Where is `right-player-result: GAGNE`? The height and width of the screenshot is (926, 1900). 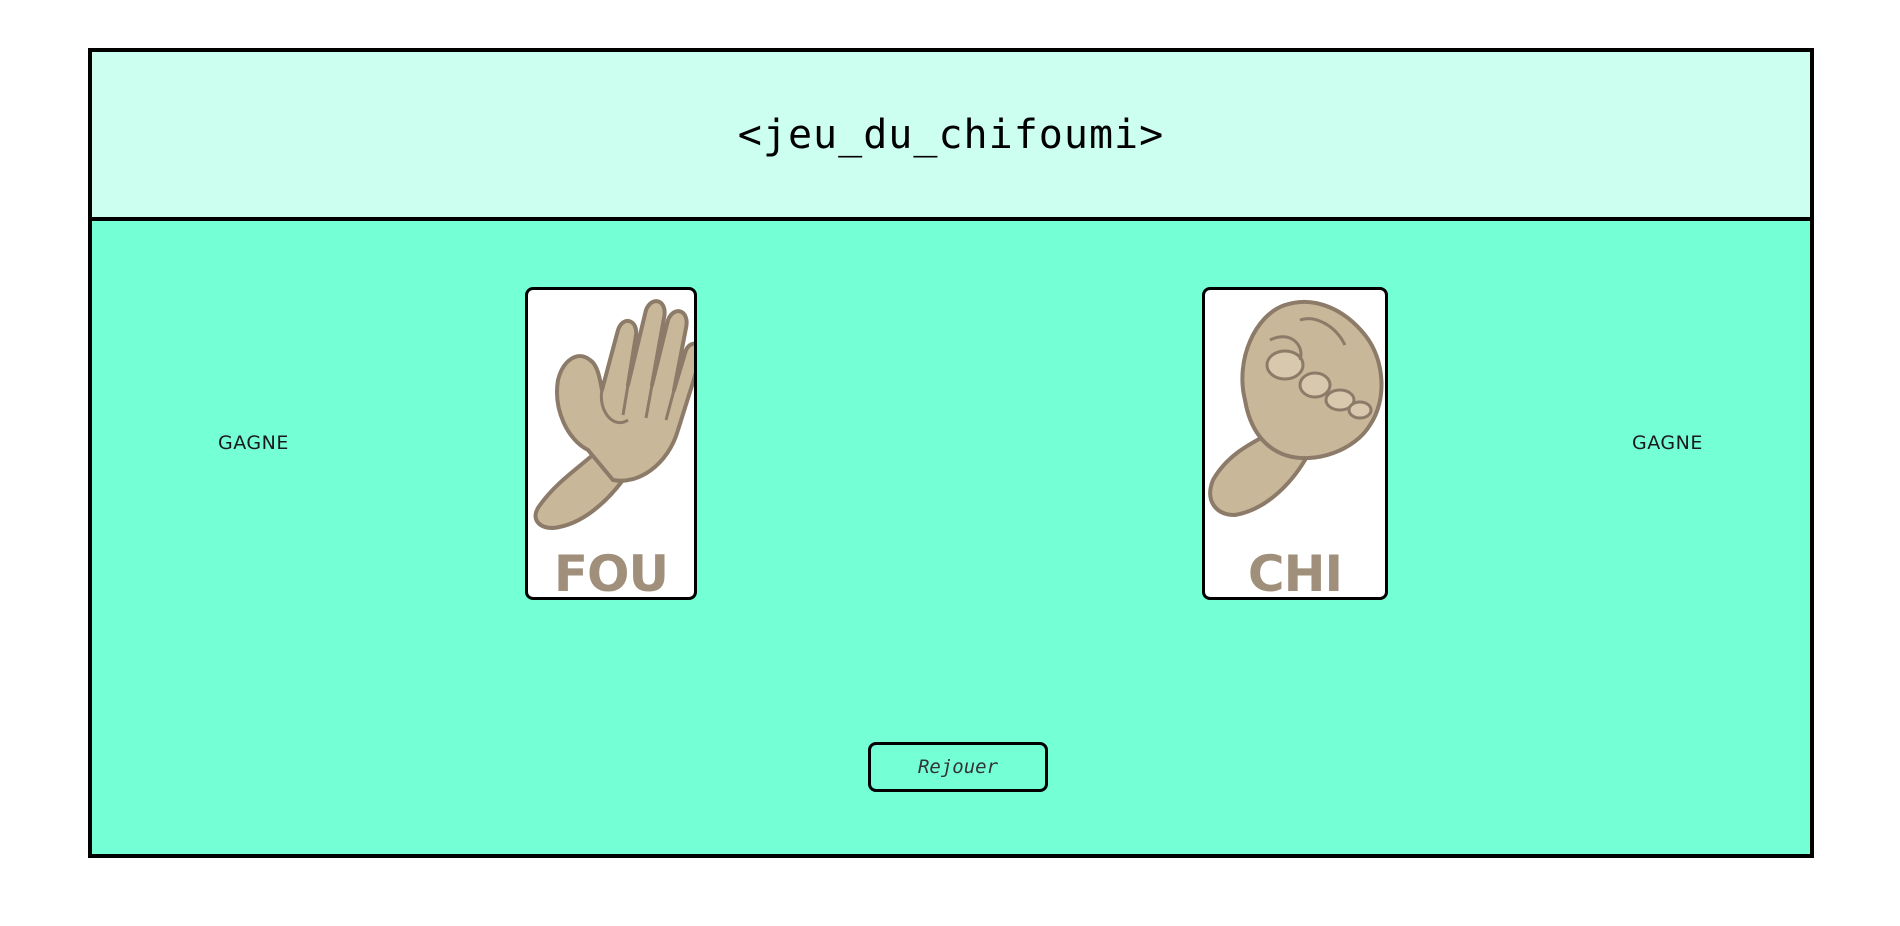 right-player-result: GAGNE is located at coordinates (1667, 443).